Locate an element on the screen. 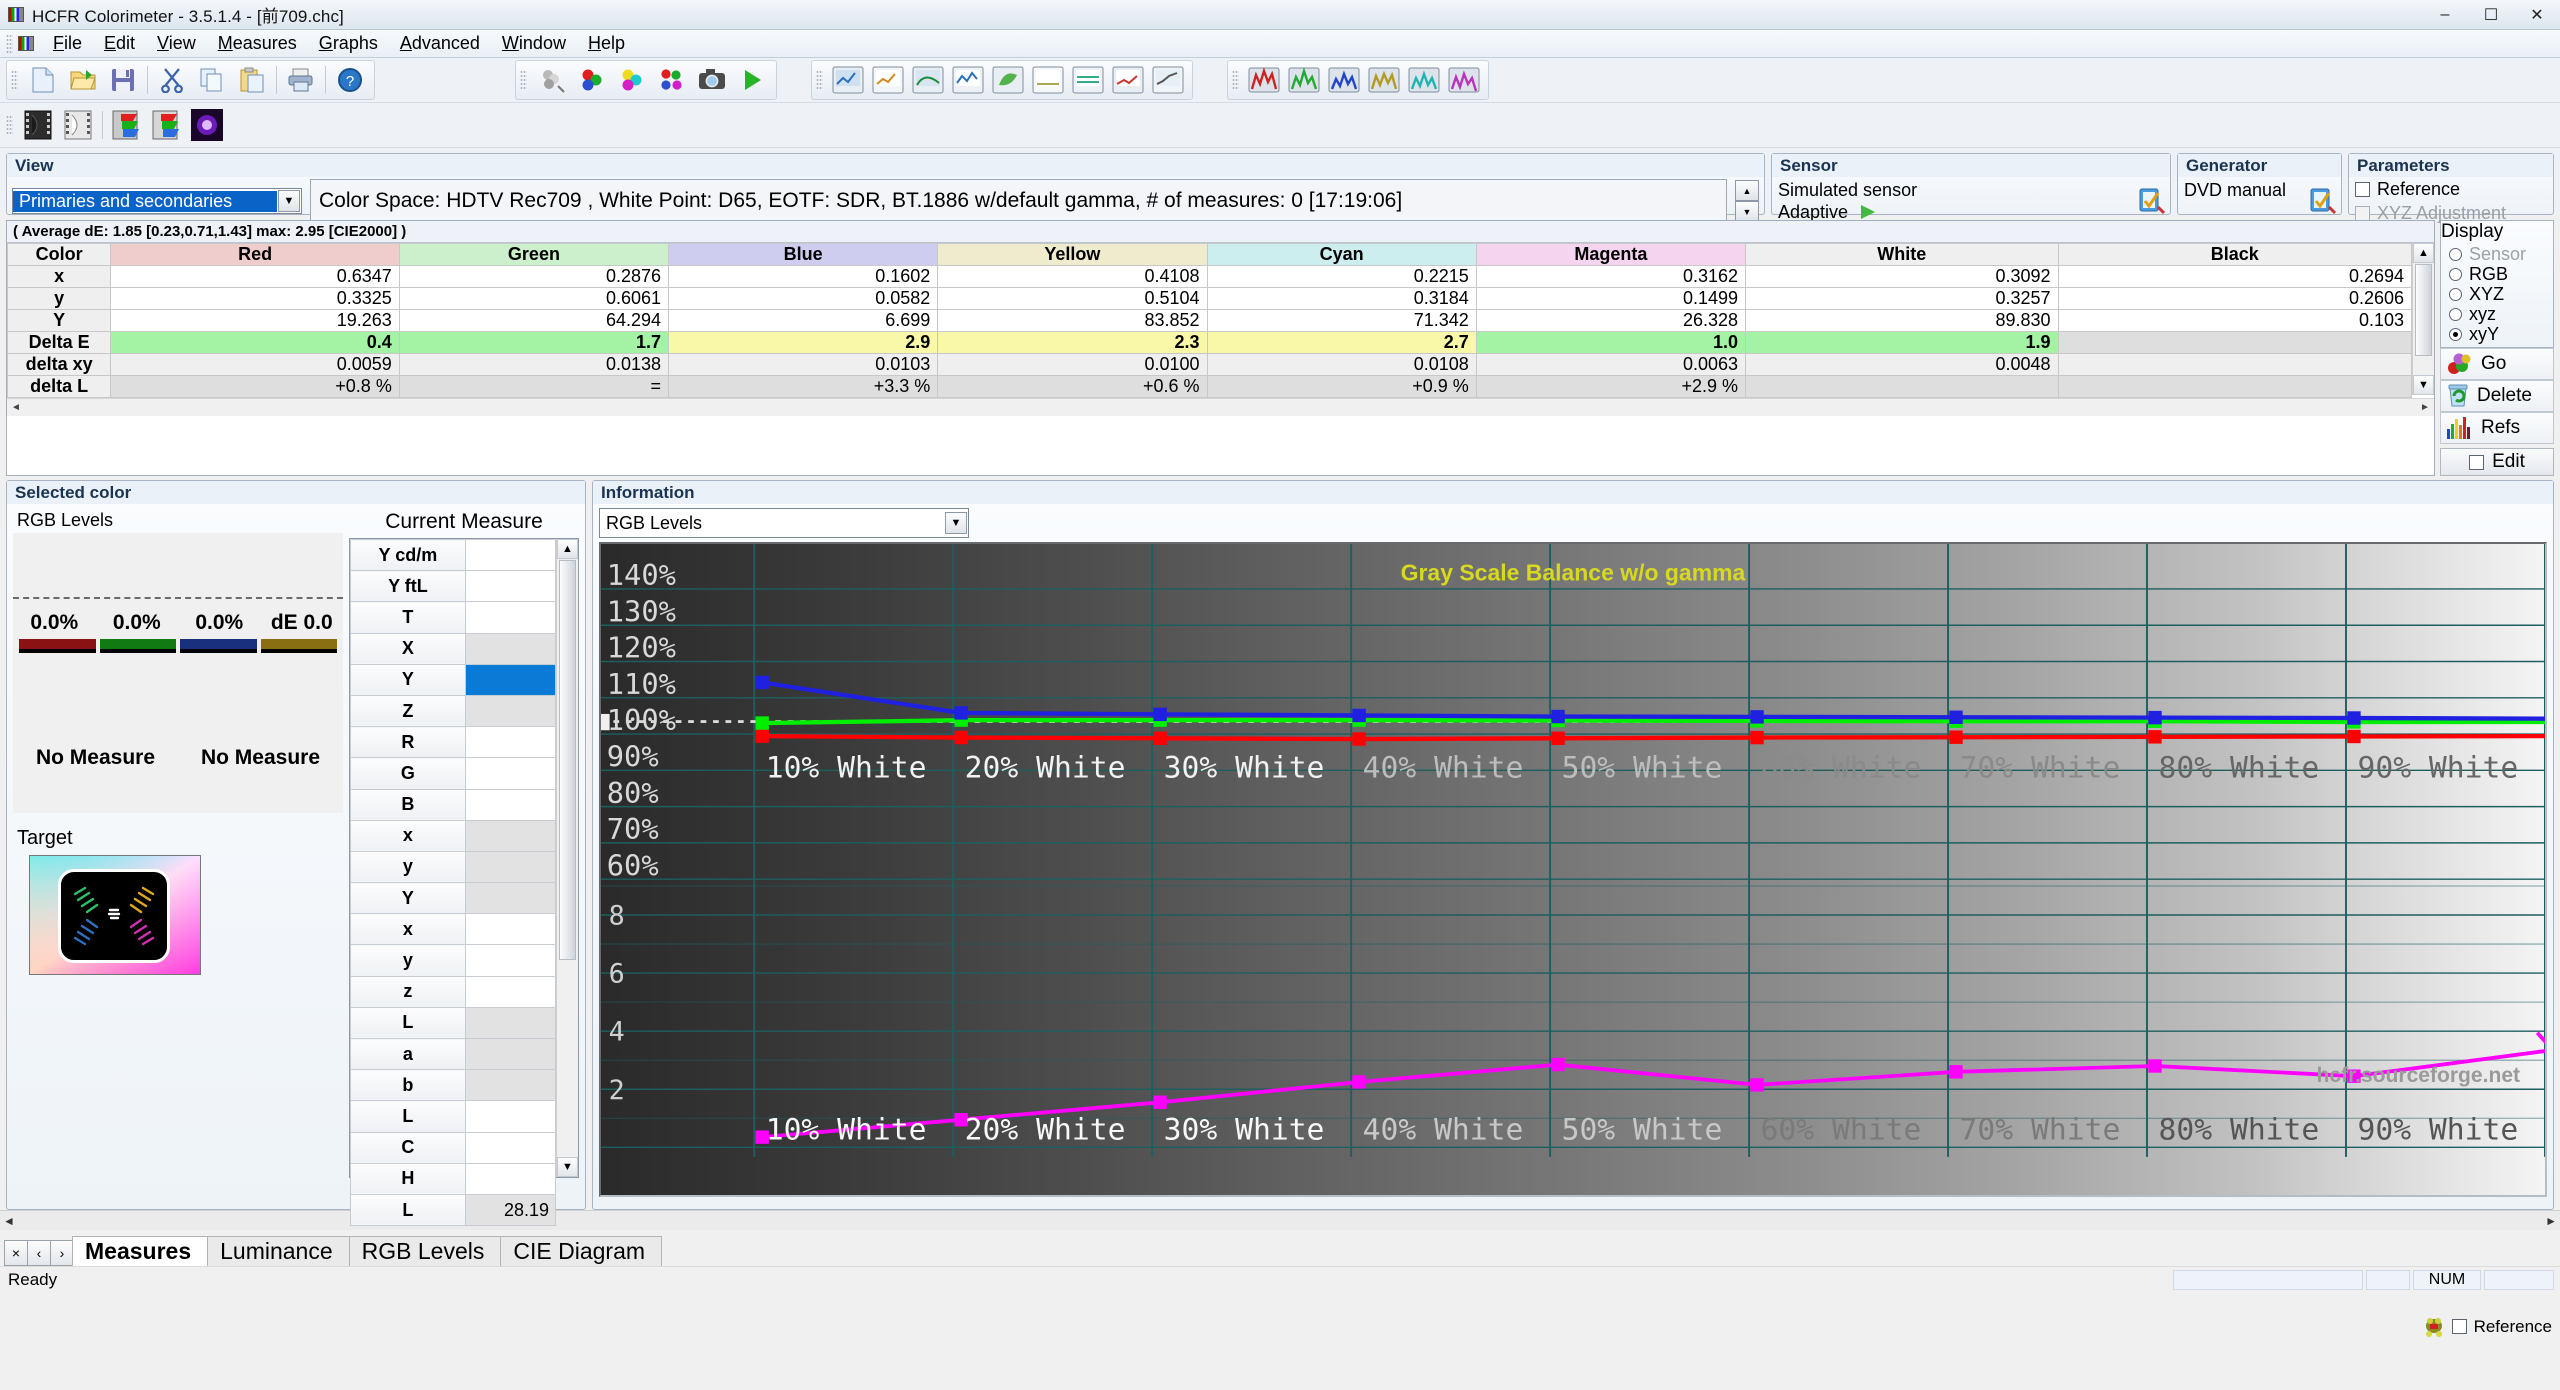 This screenshot has width=2560, height=1390. spinner-up-icon: ▲ is located at coordinates (1747, 190).